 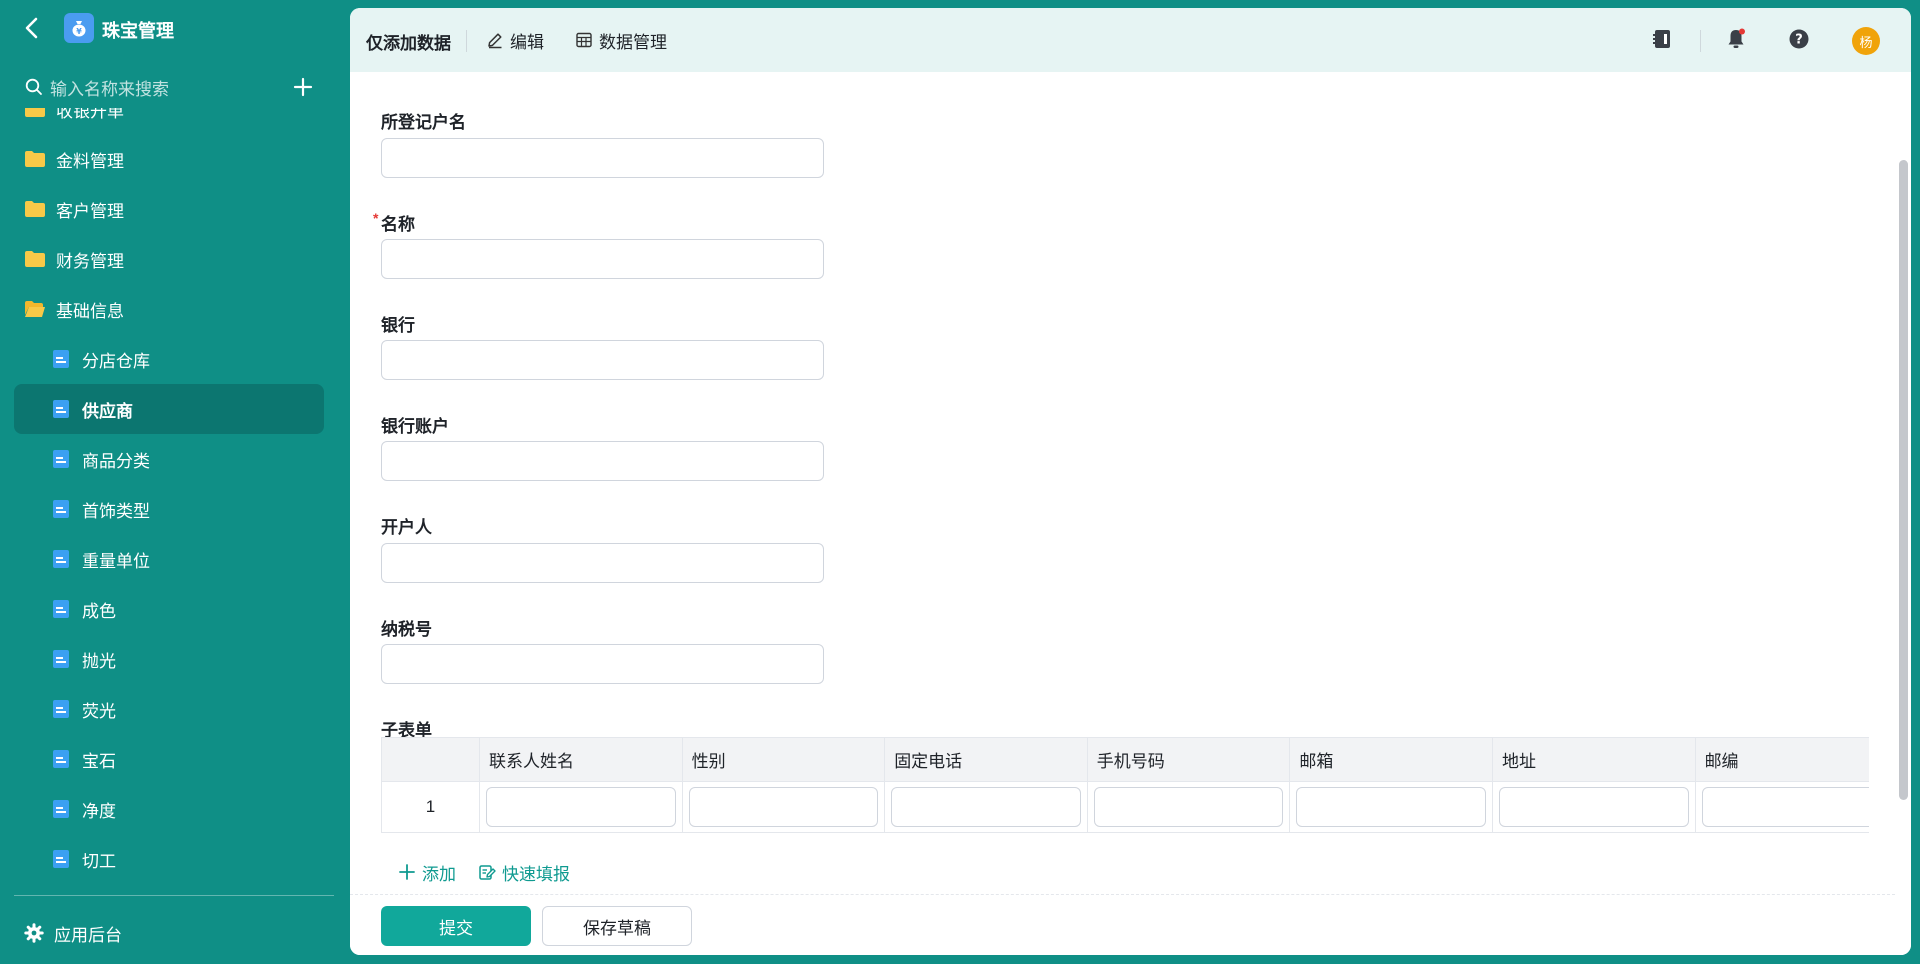 What do you see at coordinates (986, 807) in the screenshot?
I see `landline-input` at bounding box center [986, 807].